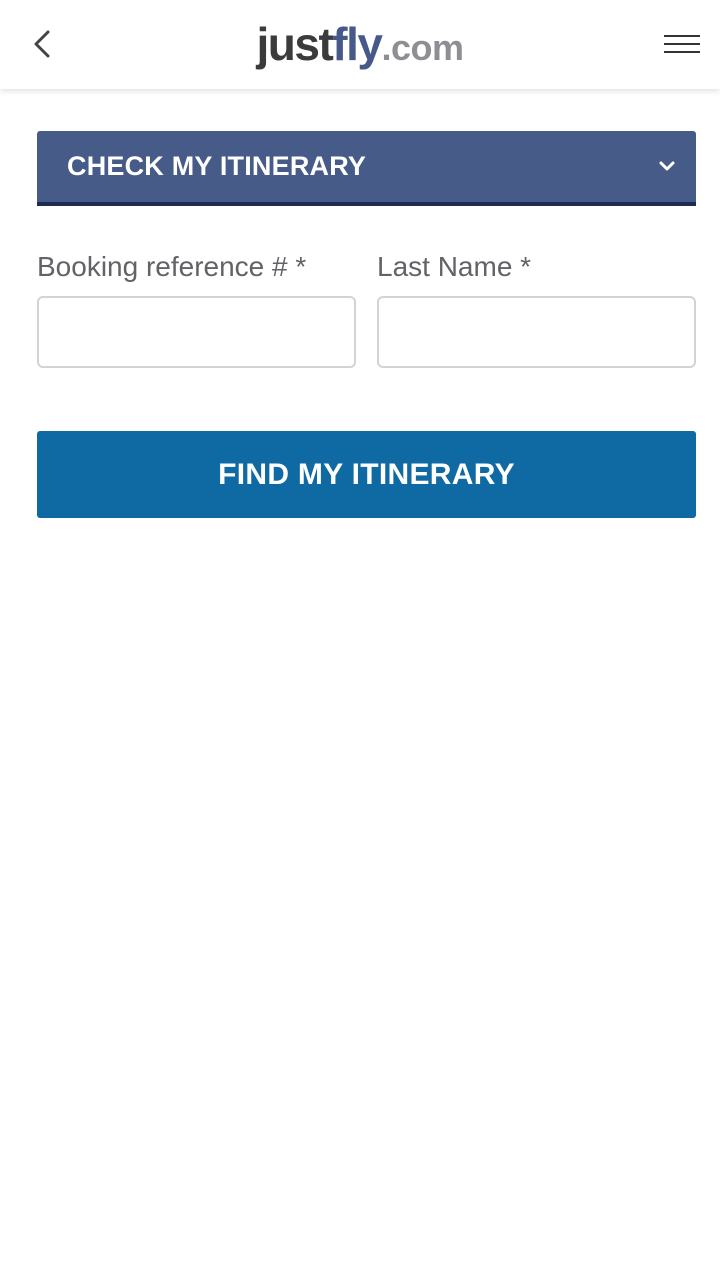 This screenshot has width=720, height=1280. I want to click on logo-just: just, so click(295, 44).